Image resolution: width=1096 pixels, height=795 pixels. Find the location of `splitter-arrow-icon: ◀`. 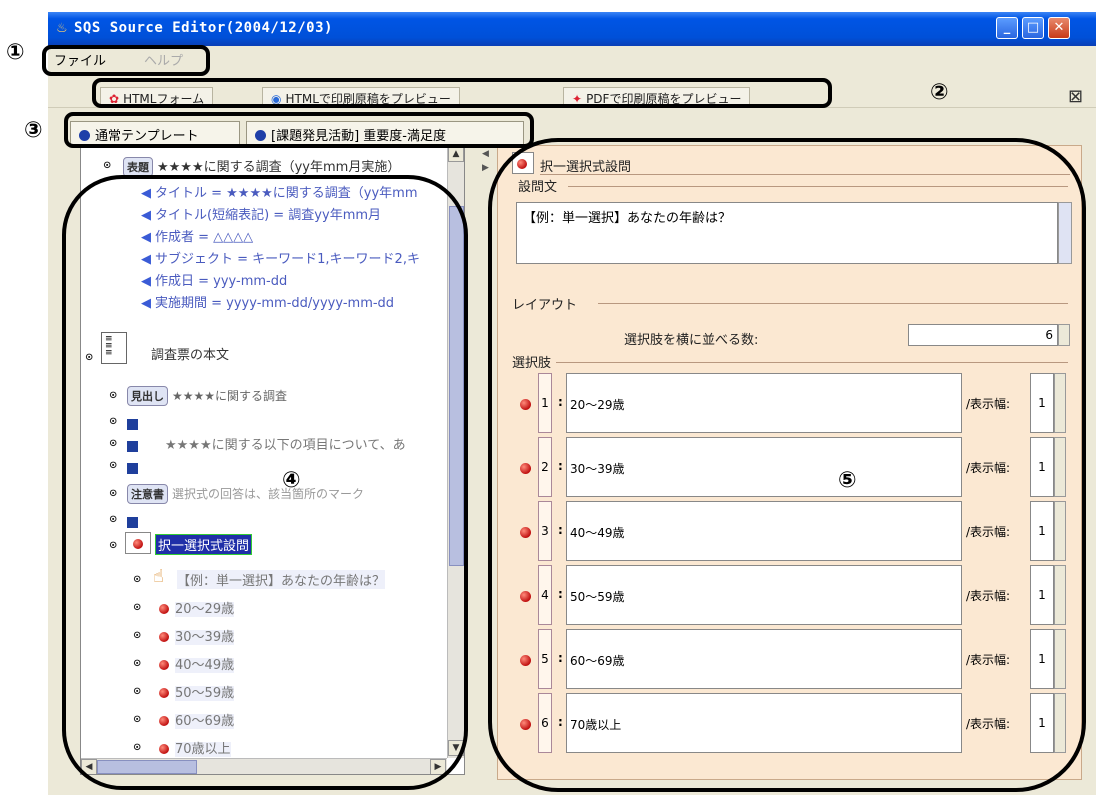

splitter-arrow-icon: ◀ is located at coordinates (485, 154).